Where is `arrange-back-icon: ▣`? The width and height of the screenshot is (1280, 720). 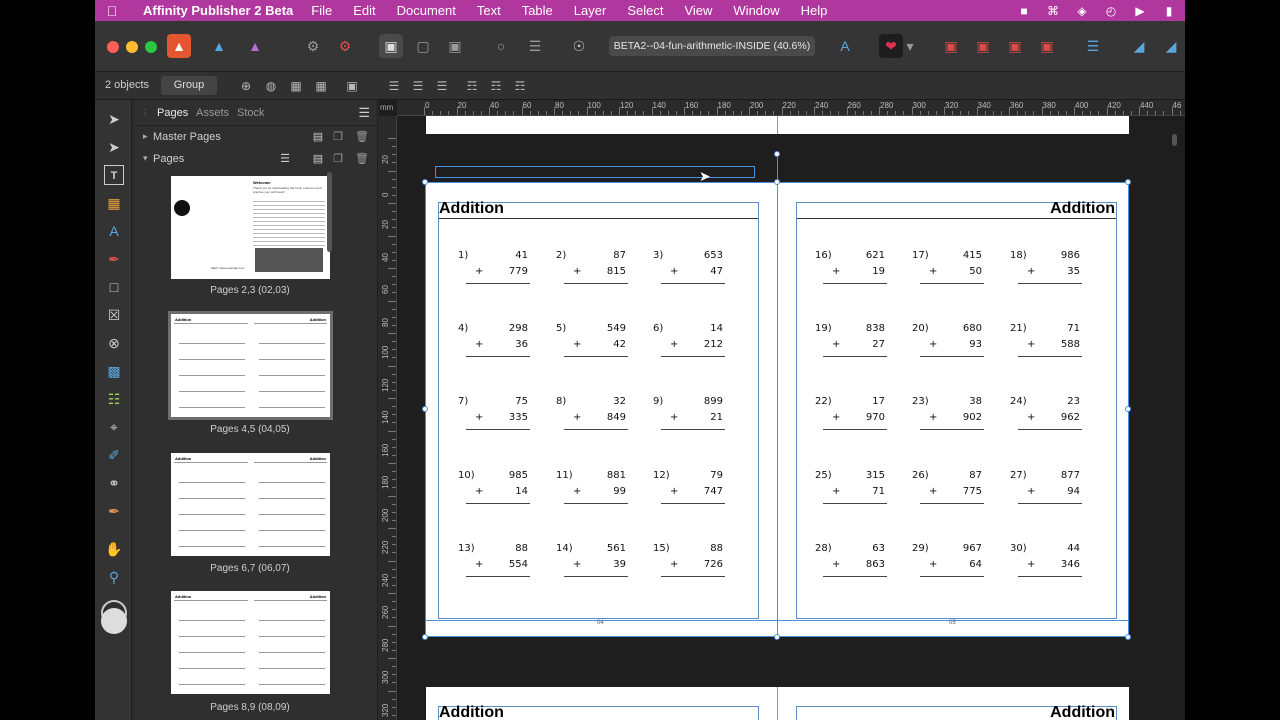
arrange-back-icon: ▣ is located at coordinates (1047, 46).